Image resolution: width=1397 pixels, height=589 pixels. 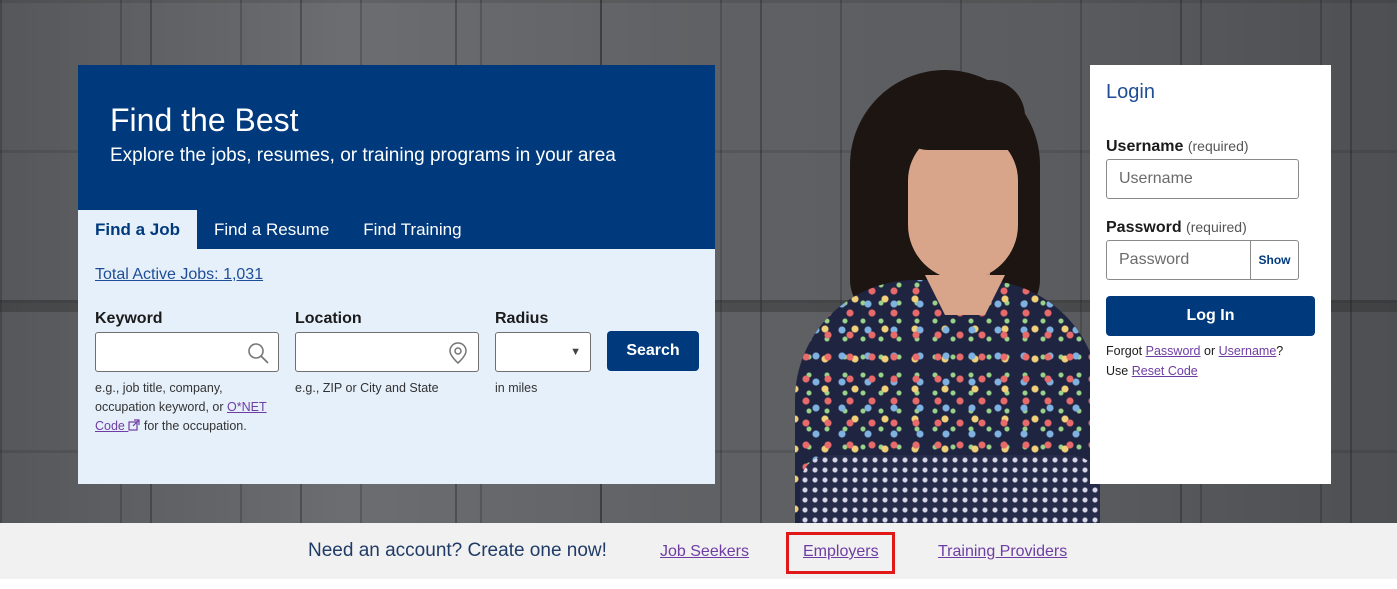 I want to click on location-input, so click(x=387, y=352).